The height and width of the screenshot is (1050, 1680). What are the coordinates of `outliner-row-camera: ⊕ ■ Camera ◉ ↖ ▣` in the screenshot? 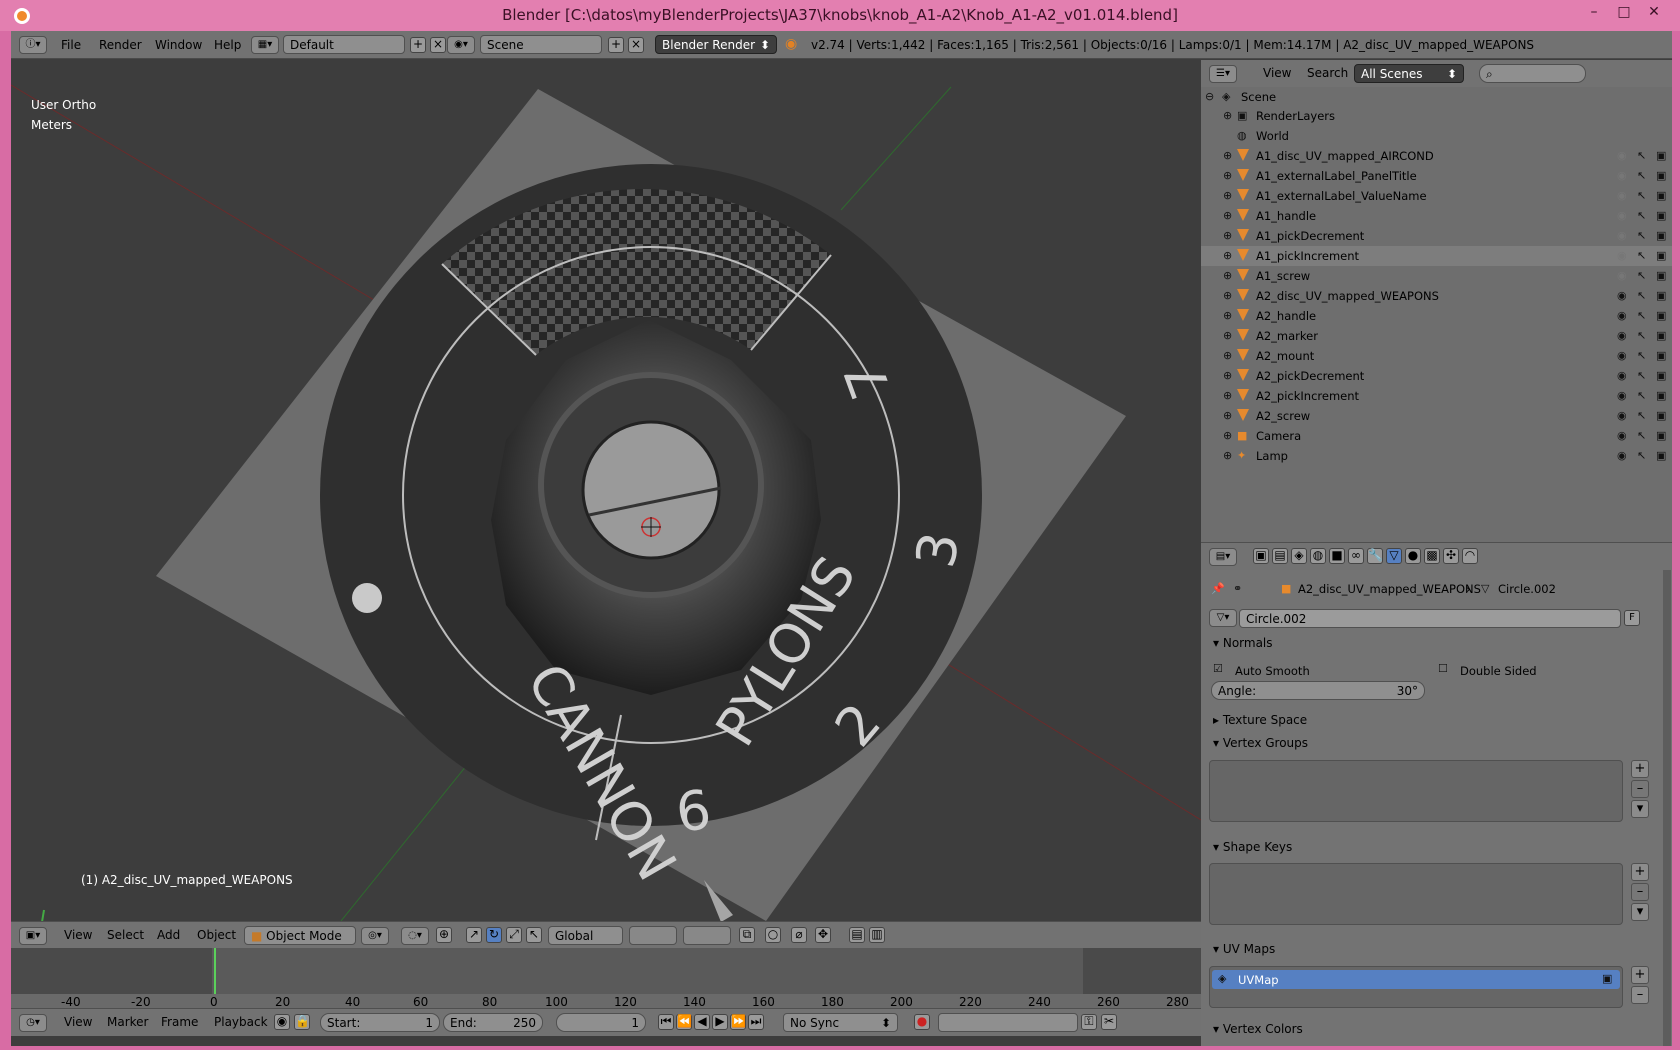 It's located at (1436, 436).